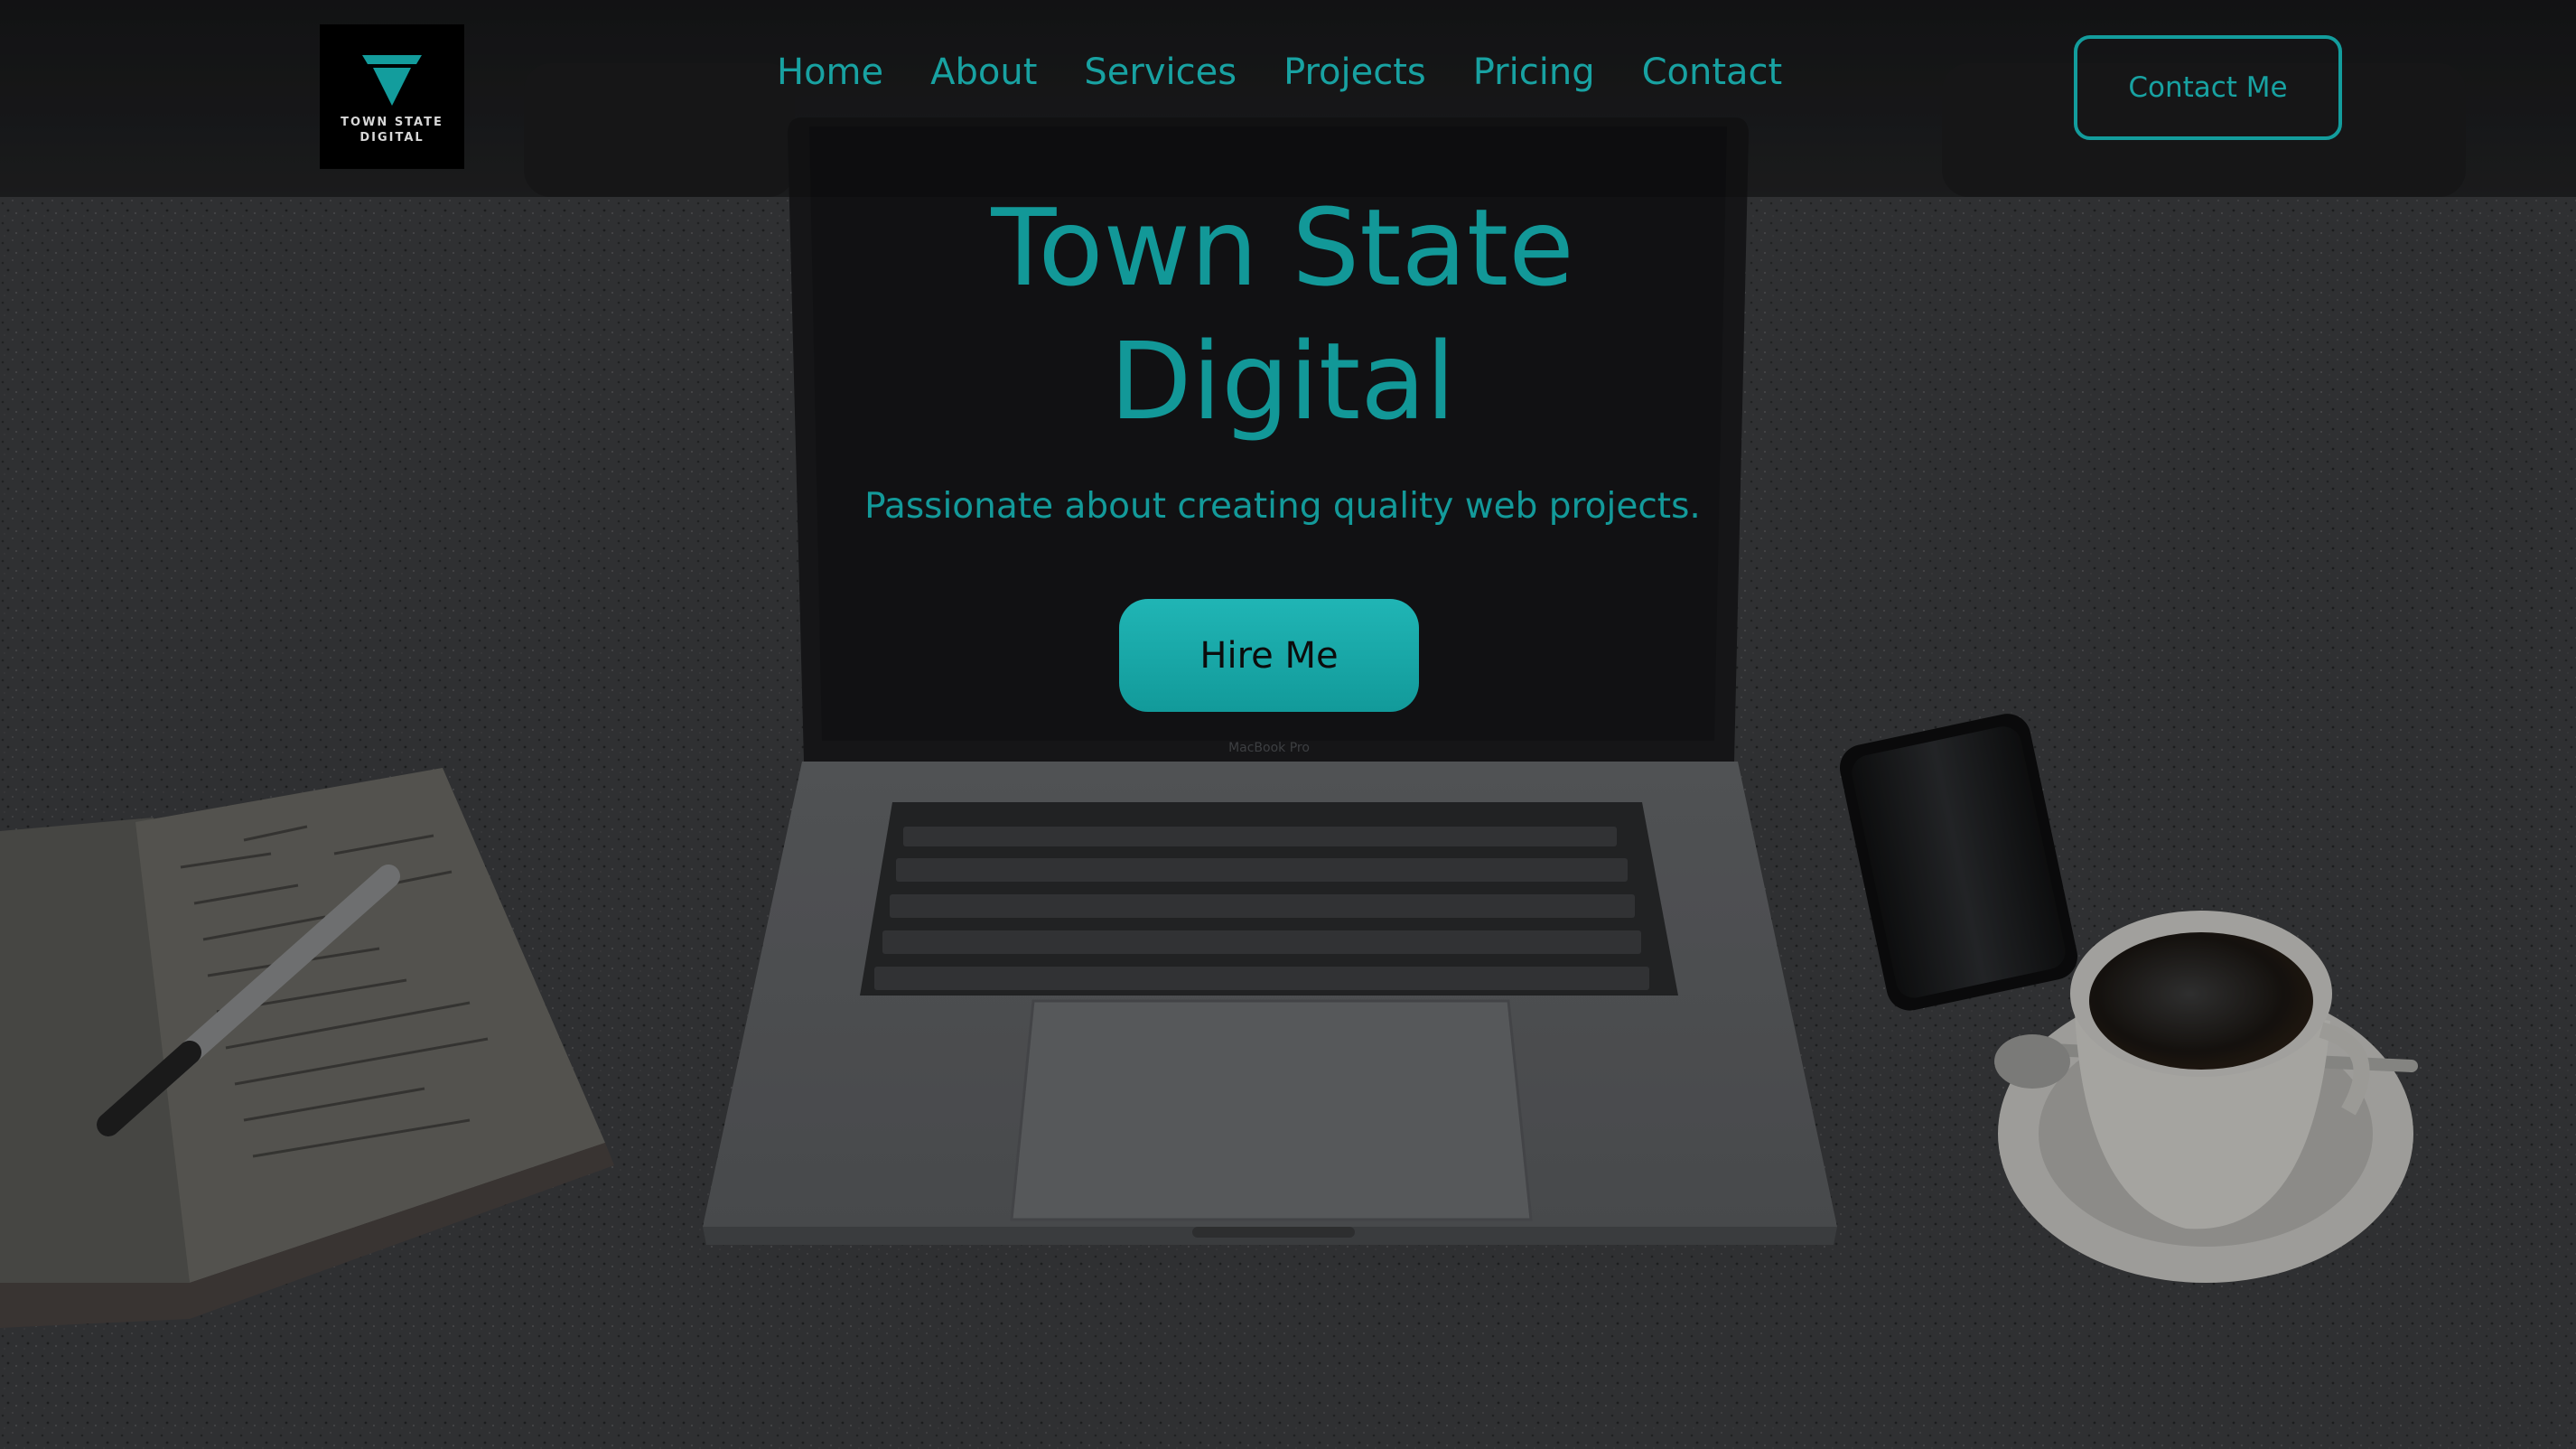 This screenshot has width=2576, height=1449. Describe the element at coordinates (1160, 72) in the screenshot. I see `nav-link-services: Services` at that location.